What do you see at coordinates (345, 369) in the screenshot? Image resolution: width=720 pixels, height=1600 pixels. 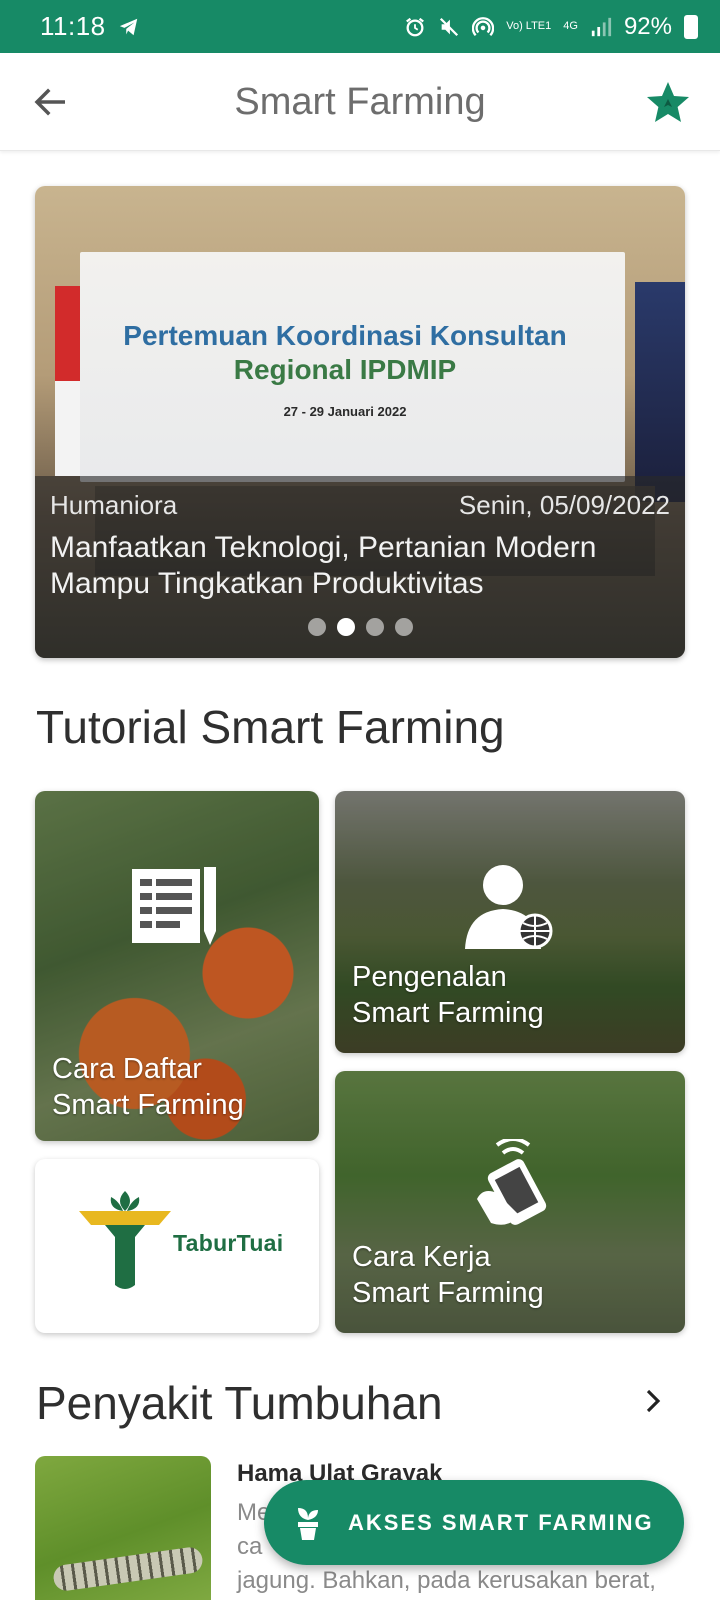 I see `backdrop-text-line2: Regional IPDMIP` at bounding box center [345, 369].